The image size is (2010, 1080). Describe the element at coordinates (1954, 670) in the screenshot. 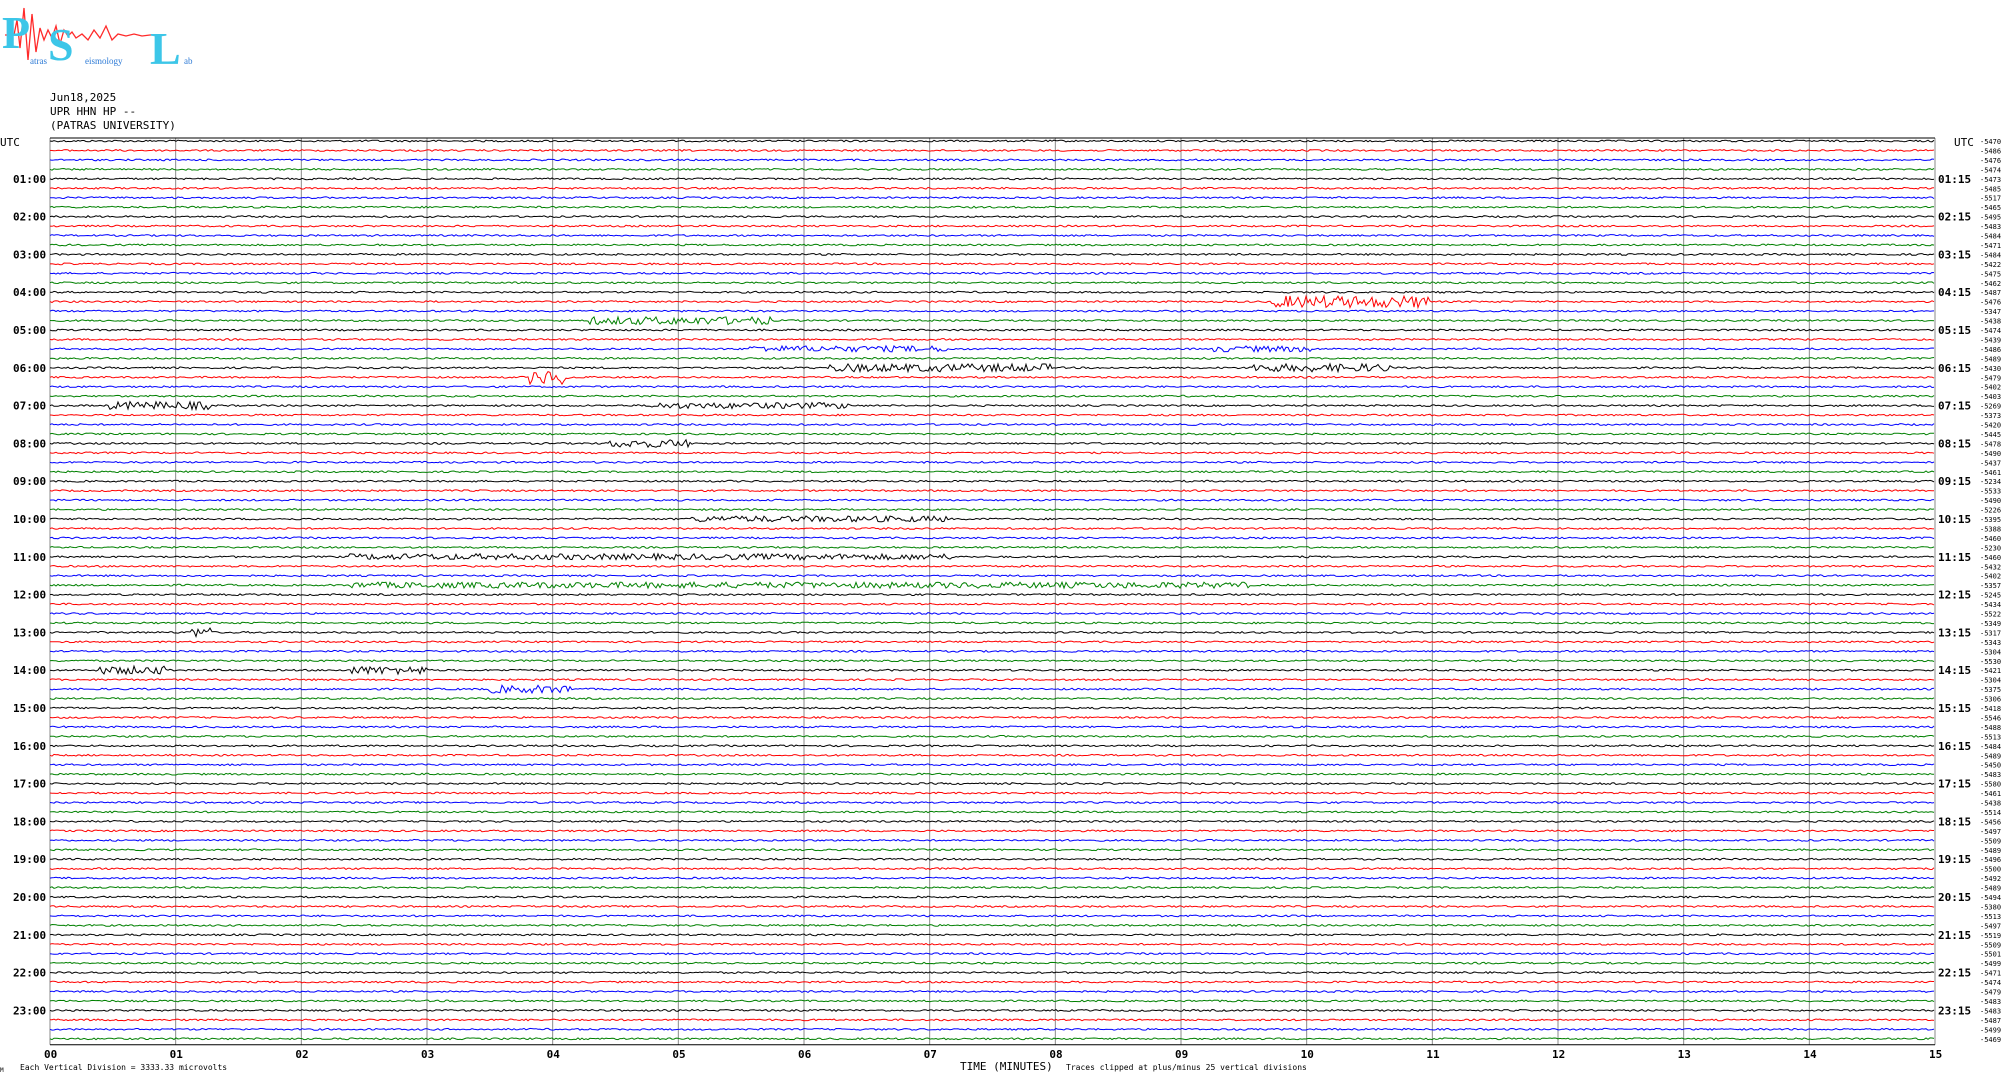

I see `hour-label-right: 14:15` at that location.